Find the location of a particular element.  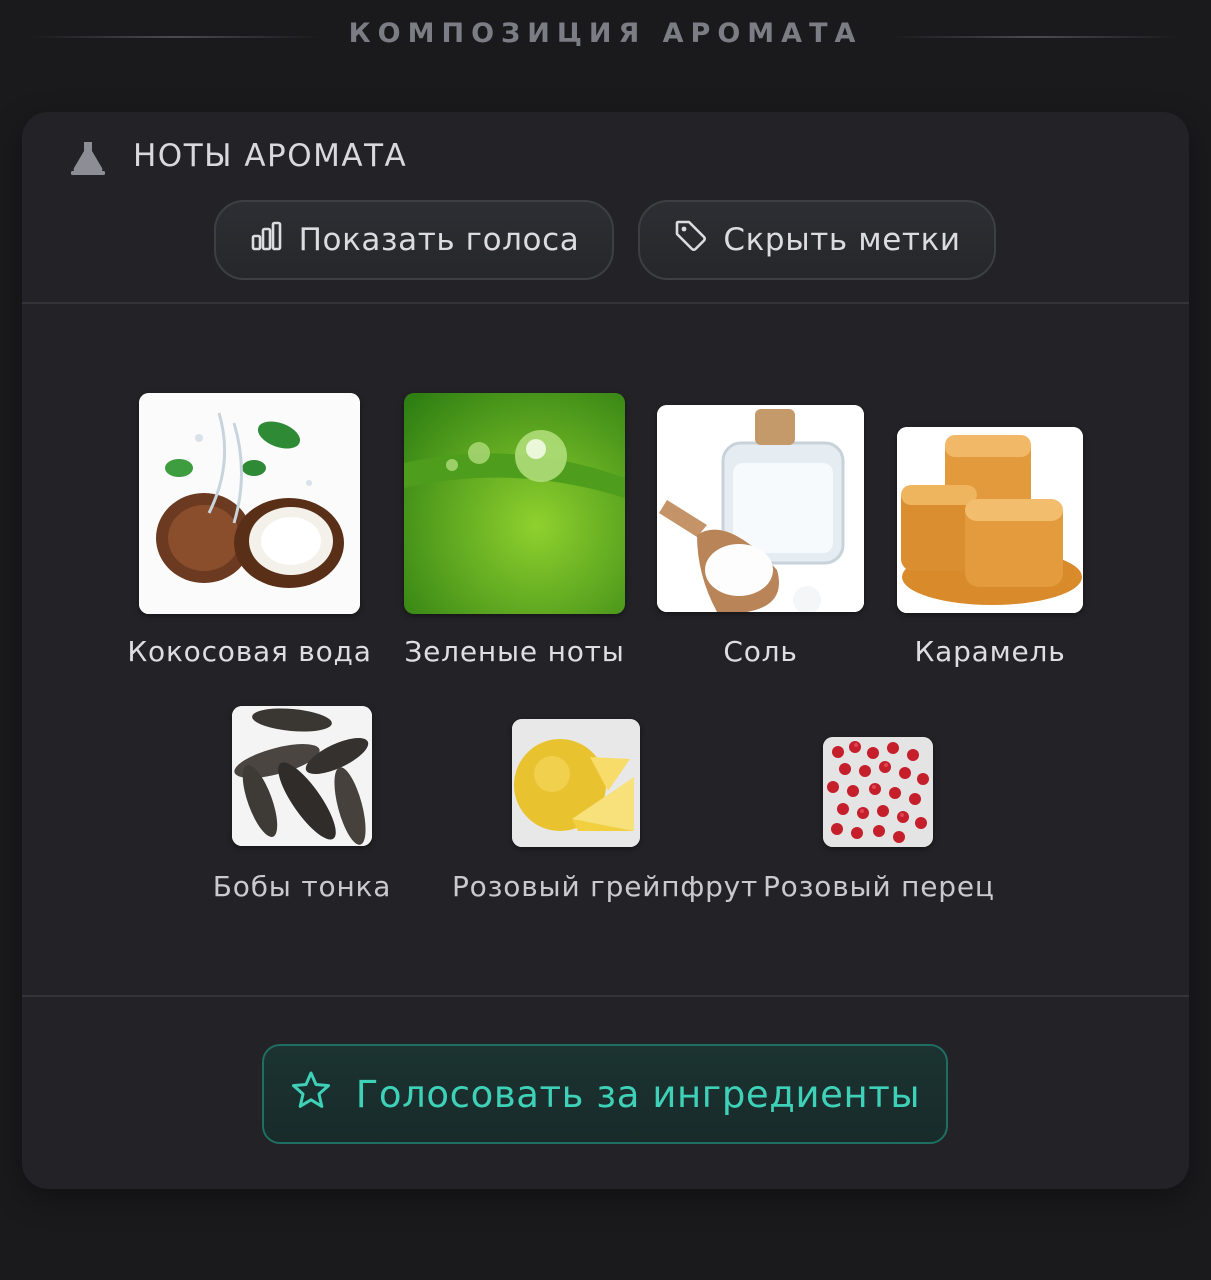

pink-grapefruit-image is located at coordinates (576, 783).